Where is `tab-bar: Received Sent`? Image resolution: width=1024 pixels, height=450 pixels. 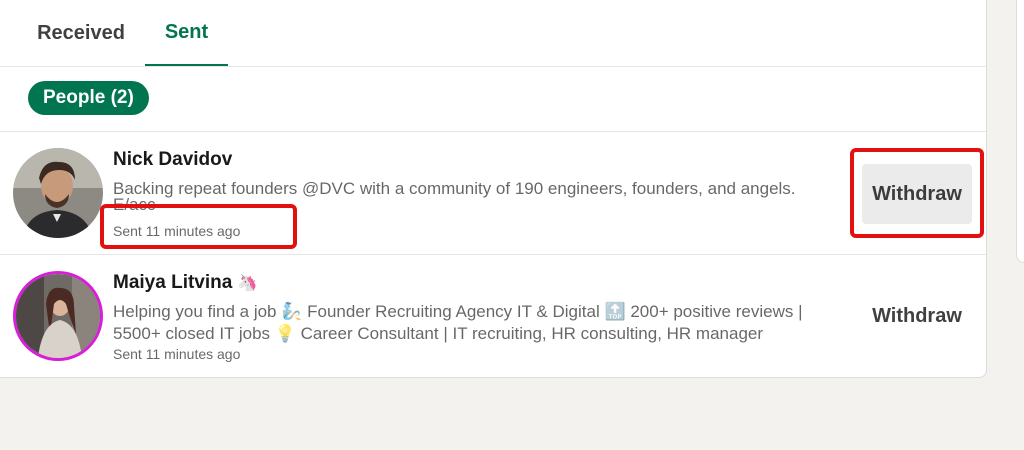 tab-bar: Received Sent is located at coordinates (493, 33).